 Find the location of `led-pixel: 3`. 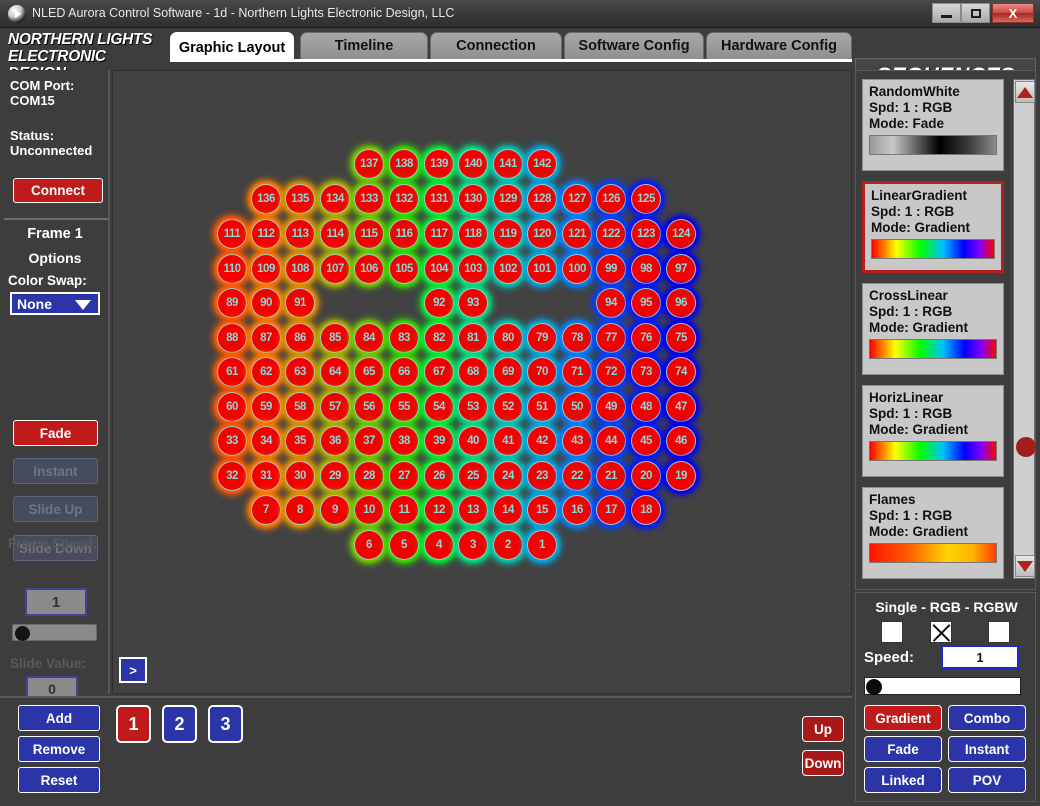

led-pixel: 3 is located at coordinates (473, 545).